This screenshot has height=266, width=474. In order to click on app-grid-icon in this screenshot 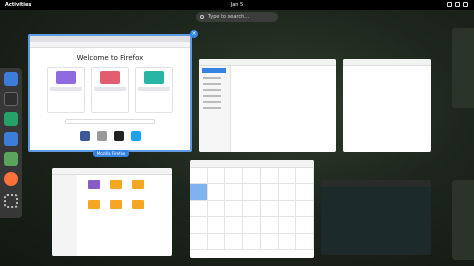, I will do `click(11, 201)`.